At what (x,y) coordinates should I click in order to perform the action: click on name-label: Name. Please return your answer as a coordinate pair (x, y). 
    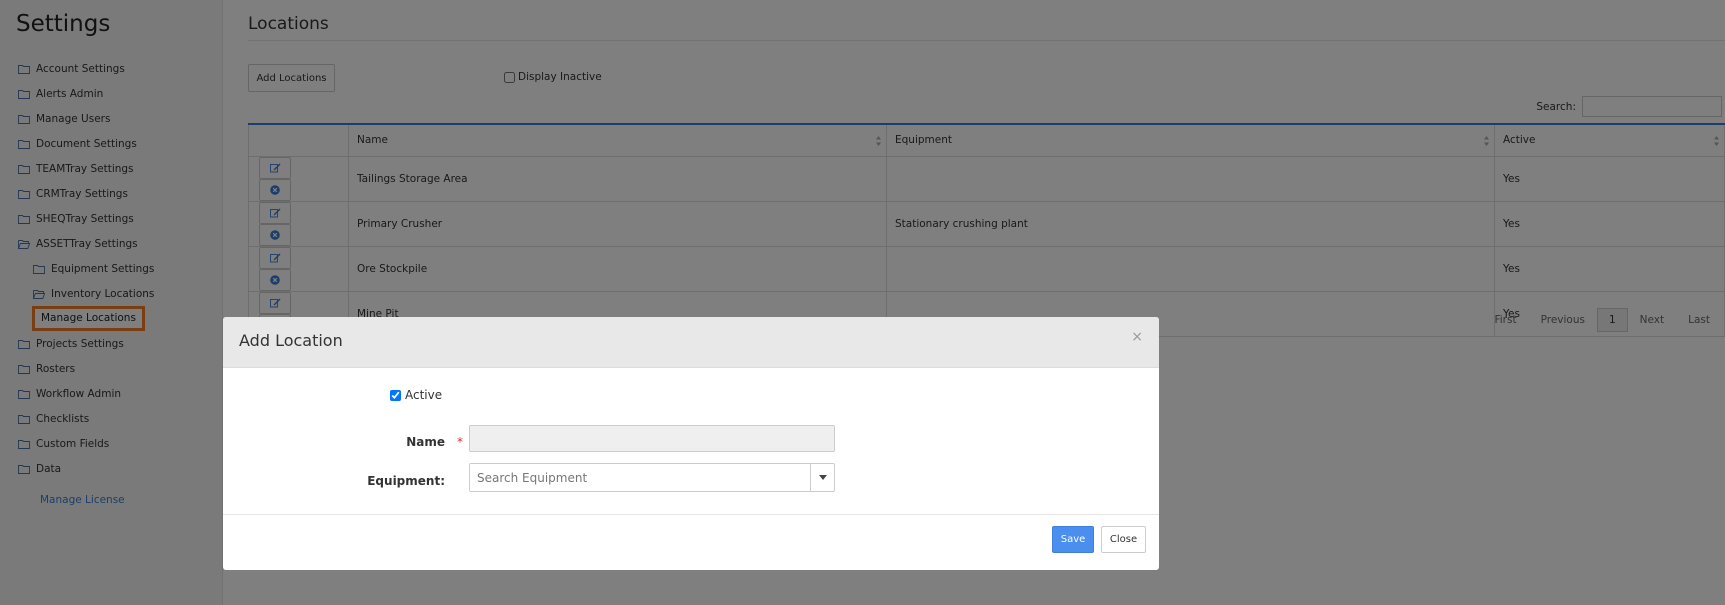
    Looking at the image, I should click on (425, 442).